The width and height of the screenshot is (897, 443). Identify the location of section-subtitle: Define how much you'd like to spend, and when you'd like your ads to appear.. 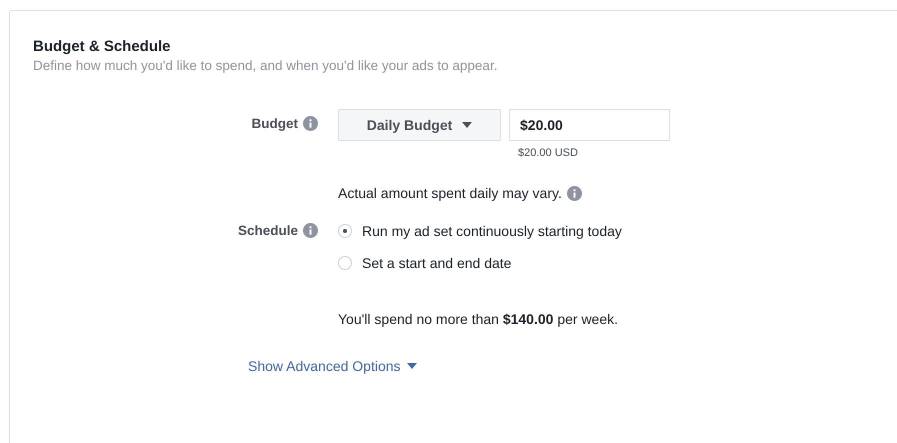
(265, 65).